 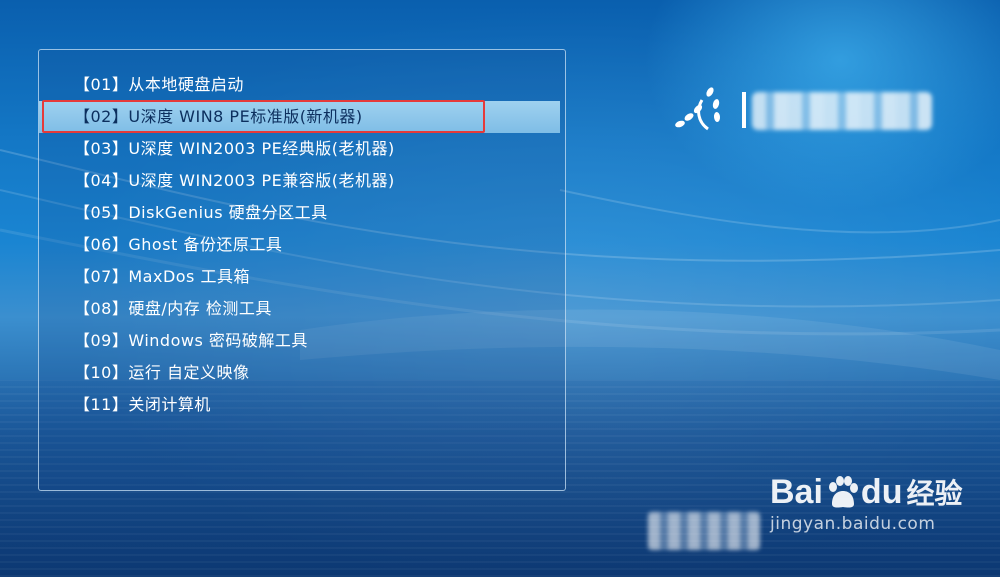 What do you see at coordinates (934, 493) in the screenshot?
I see `watermark-jingyan: 经验` at bounding box center [934, 493].